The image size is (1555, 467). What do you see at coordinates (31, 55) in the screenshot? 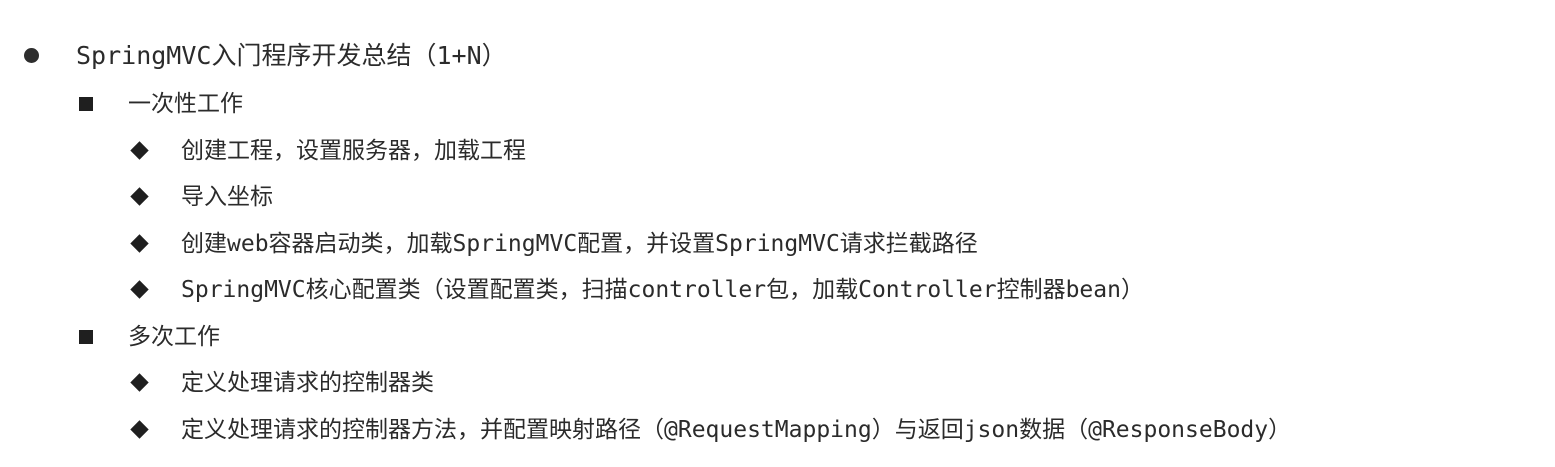
I see `bullet-dot-icon` at bounding box center [31, 55].